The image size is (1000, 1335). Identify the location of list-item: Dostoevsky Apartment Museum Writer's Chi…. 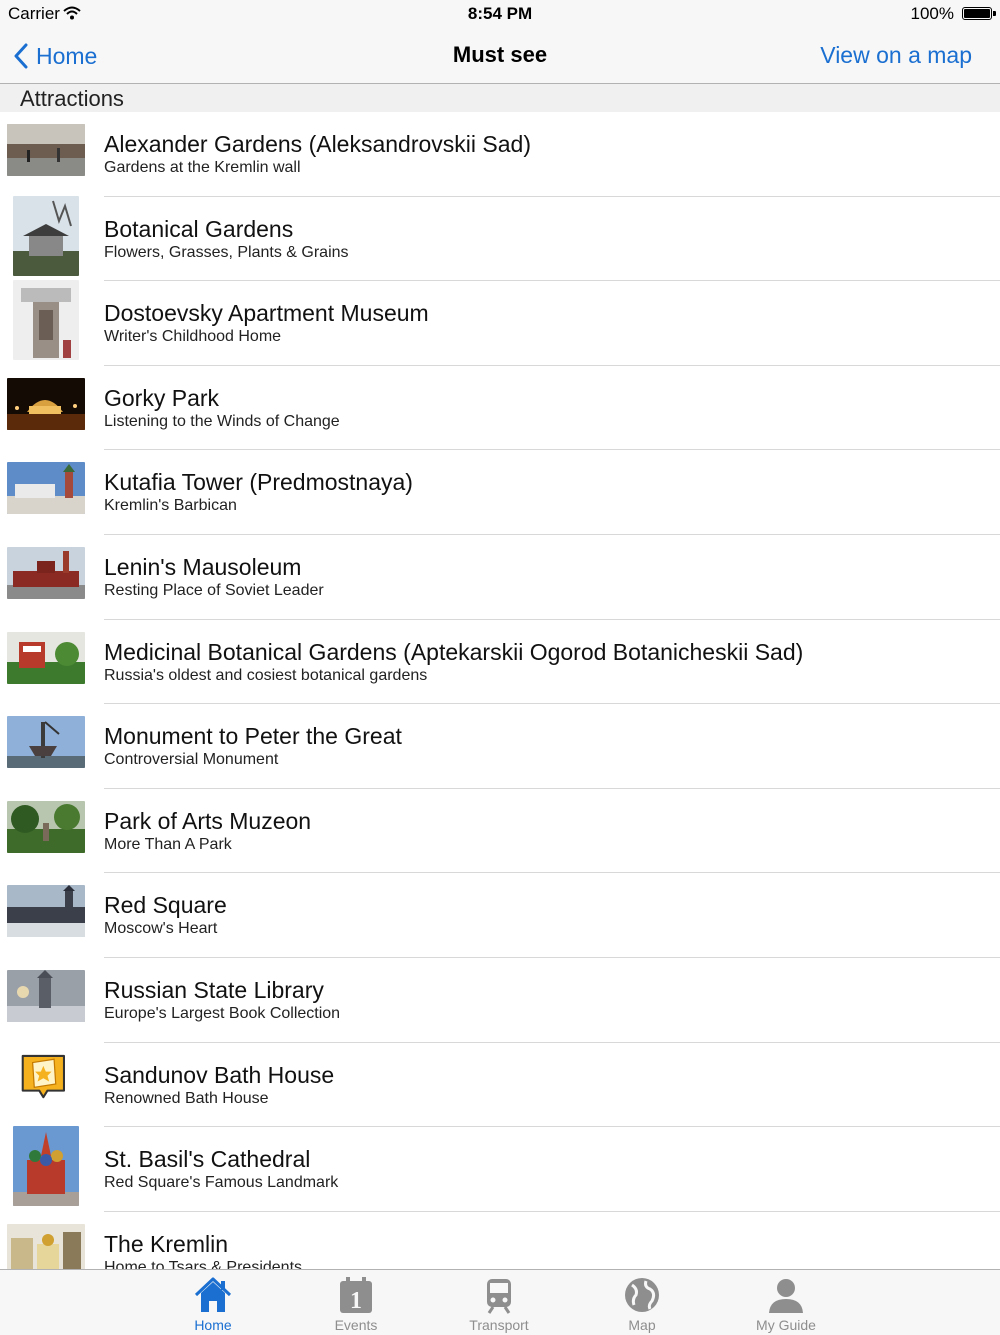
(500, 323).